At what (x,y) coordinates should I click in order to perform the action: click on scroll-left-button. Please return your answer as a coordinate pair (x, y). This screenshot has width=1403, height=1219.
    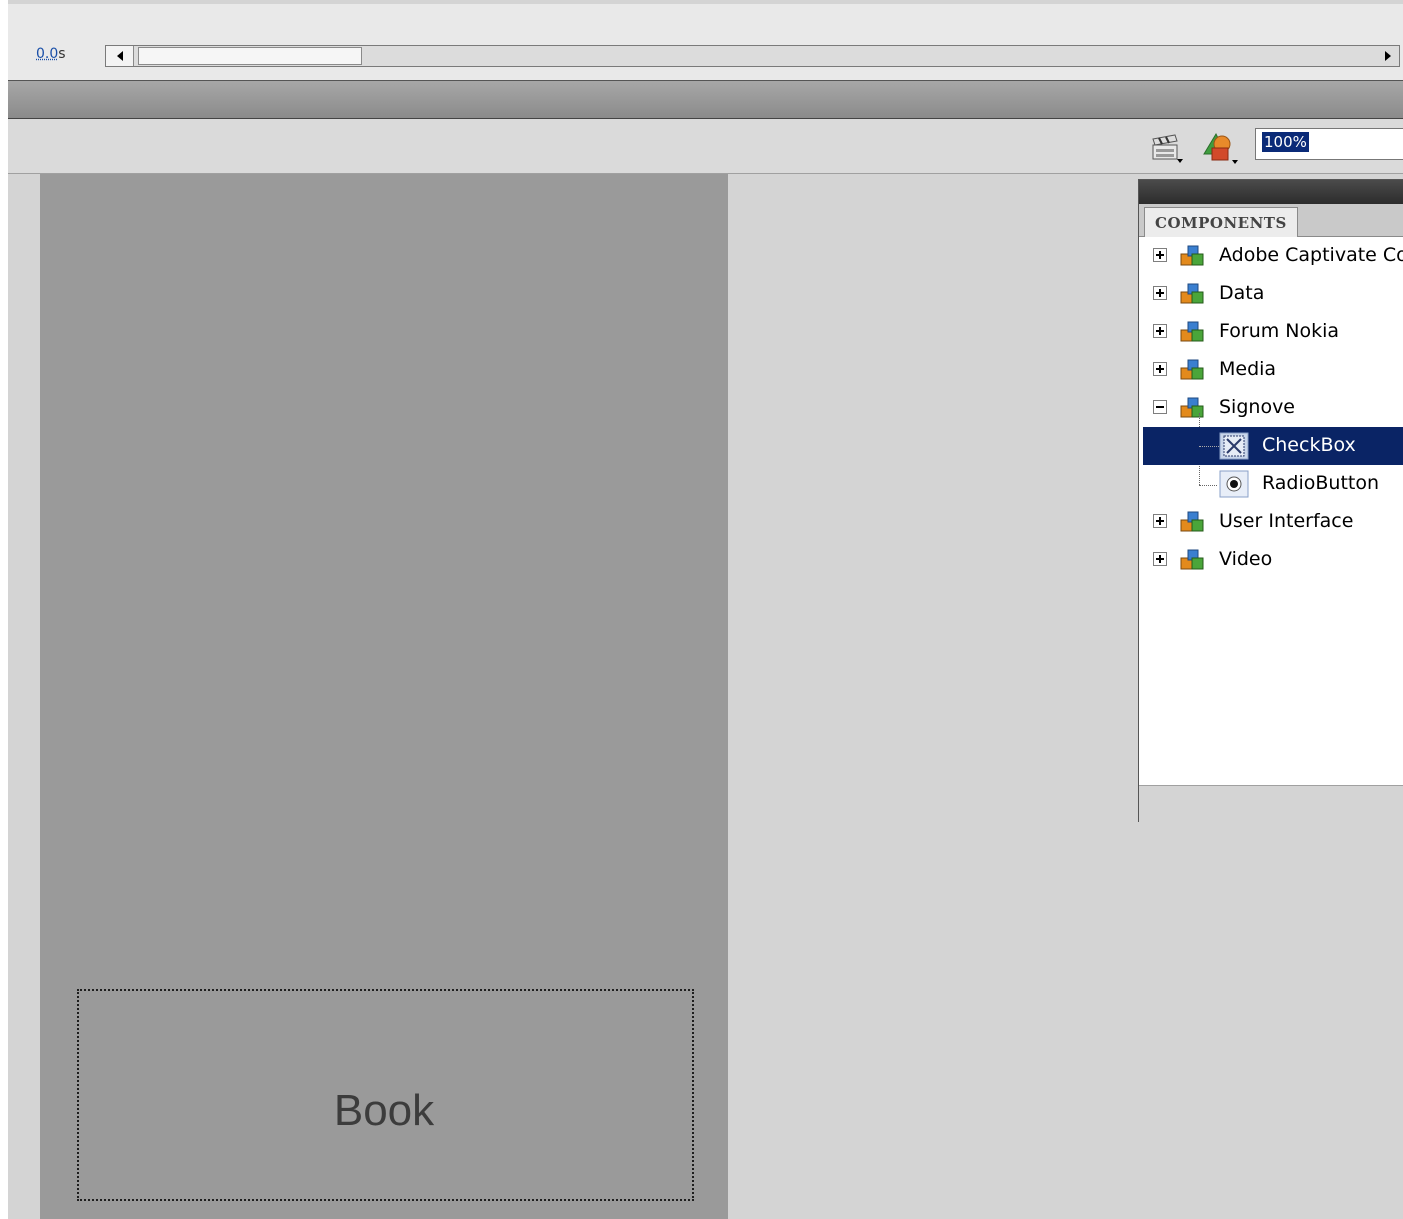
    Looking at the image, I should click on (120, 56).